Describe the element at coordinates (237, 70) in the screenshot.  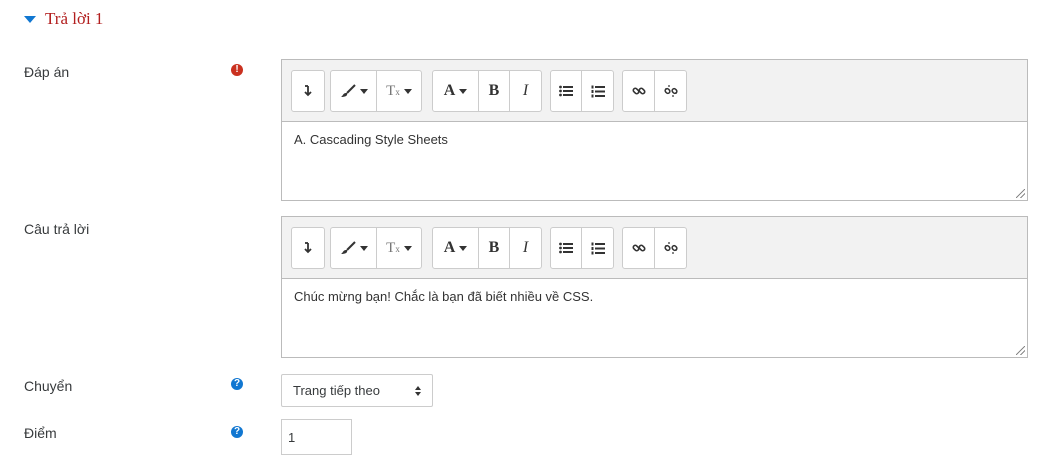
I see `exclamation-circle-icon: !` at that location.